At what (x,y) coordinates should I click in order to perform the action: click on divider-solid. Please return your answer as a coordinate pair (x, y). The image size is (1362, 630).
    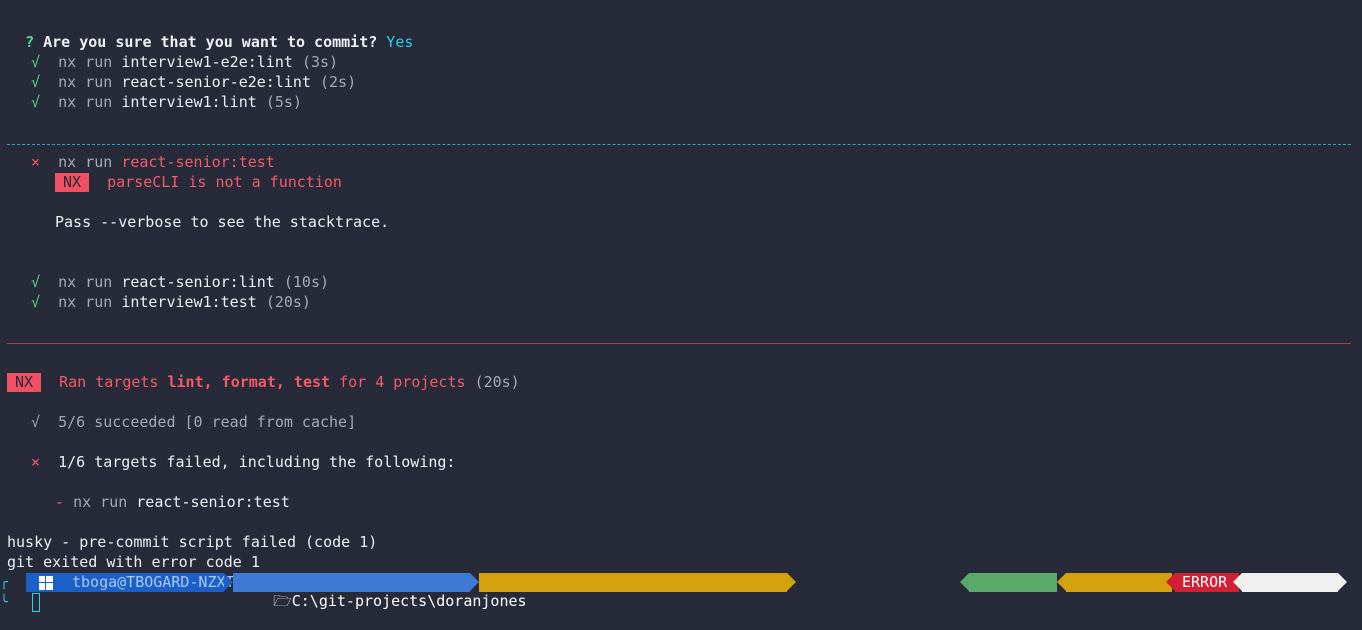
    Looking at the image, I should click on (679, 343).